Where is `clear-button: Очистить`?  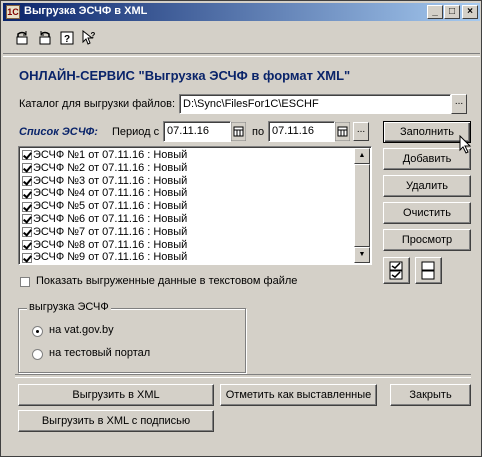
clear-button: Очистить is located at coordinates (427, 213).